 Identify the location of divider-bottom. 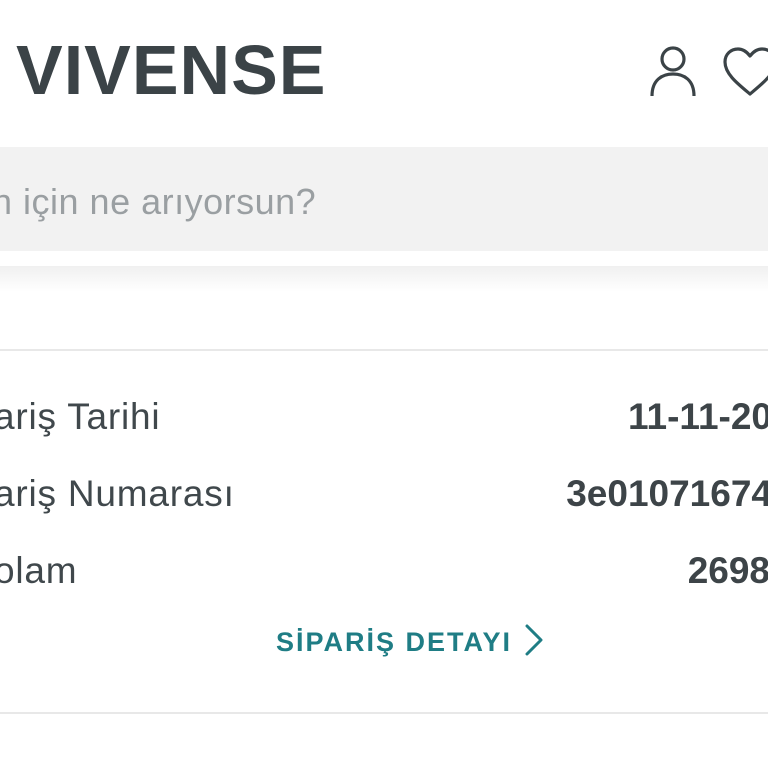
(384, 713).